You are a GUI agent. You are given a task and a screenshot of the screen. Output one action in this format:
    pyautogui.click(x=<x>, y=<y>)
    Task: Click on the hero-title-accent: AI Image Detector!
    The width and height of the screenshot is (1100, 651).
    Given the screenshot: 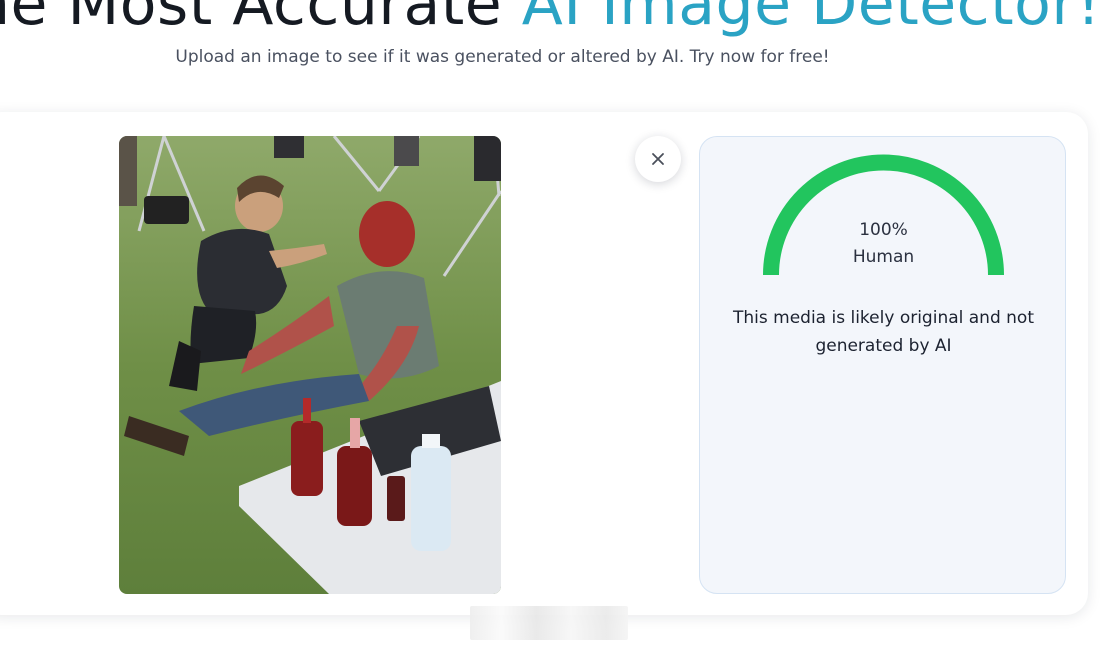 What is the action you would take?
    pyautogui.click(x=810, y=19)
    